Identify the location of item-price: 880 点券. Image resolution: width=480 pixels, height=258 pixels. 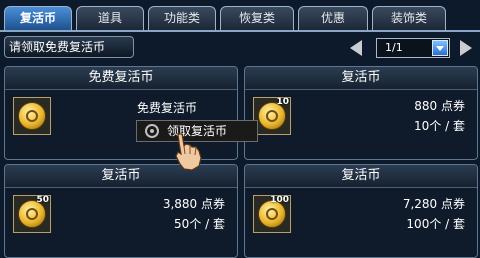
(439, 106).